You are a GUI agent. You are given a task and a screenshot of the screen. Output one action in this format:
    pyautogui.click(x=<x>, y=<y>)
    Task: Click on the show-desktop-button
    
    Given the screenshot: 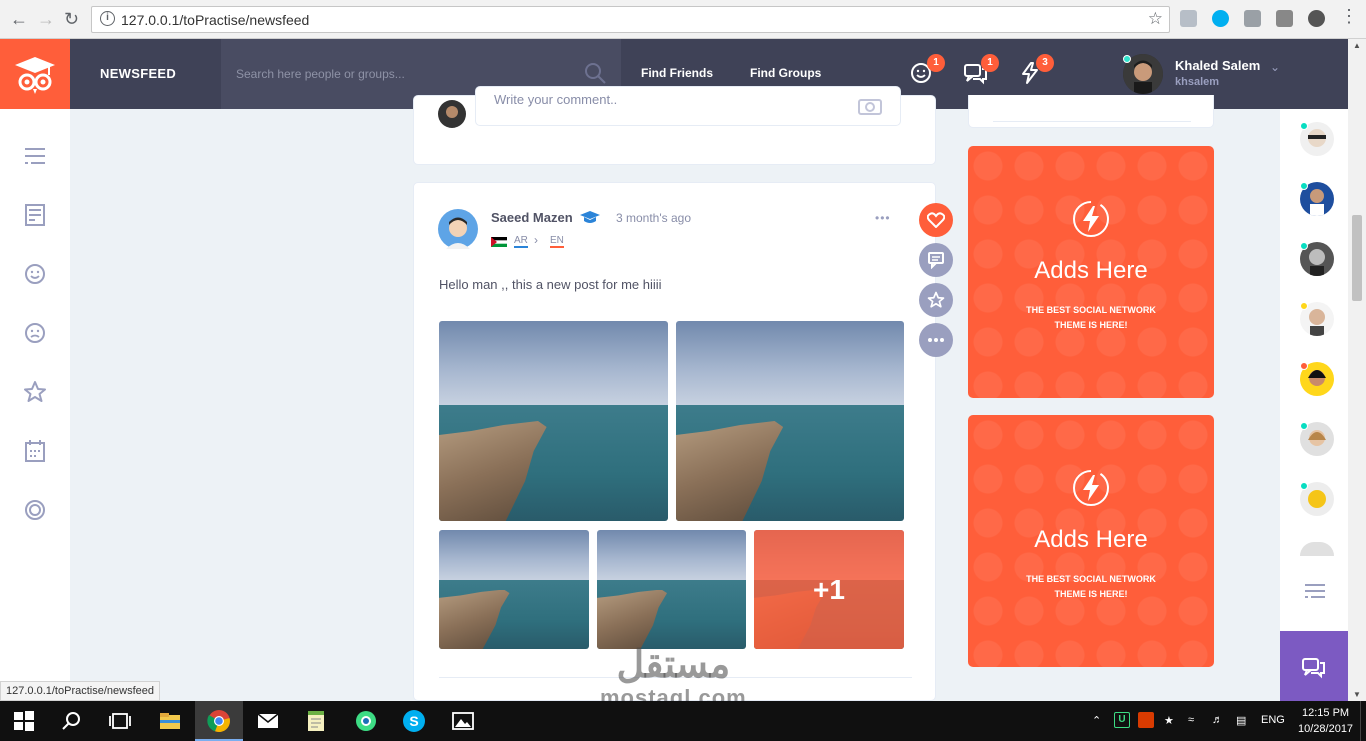 What is the action you would take?
    pyautogui.click(x=1363, y=721)
    